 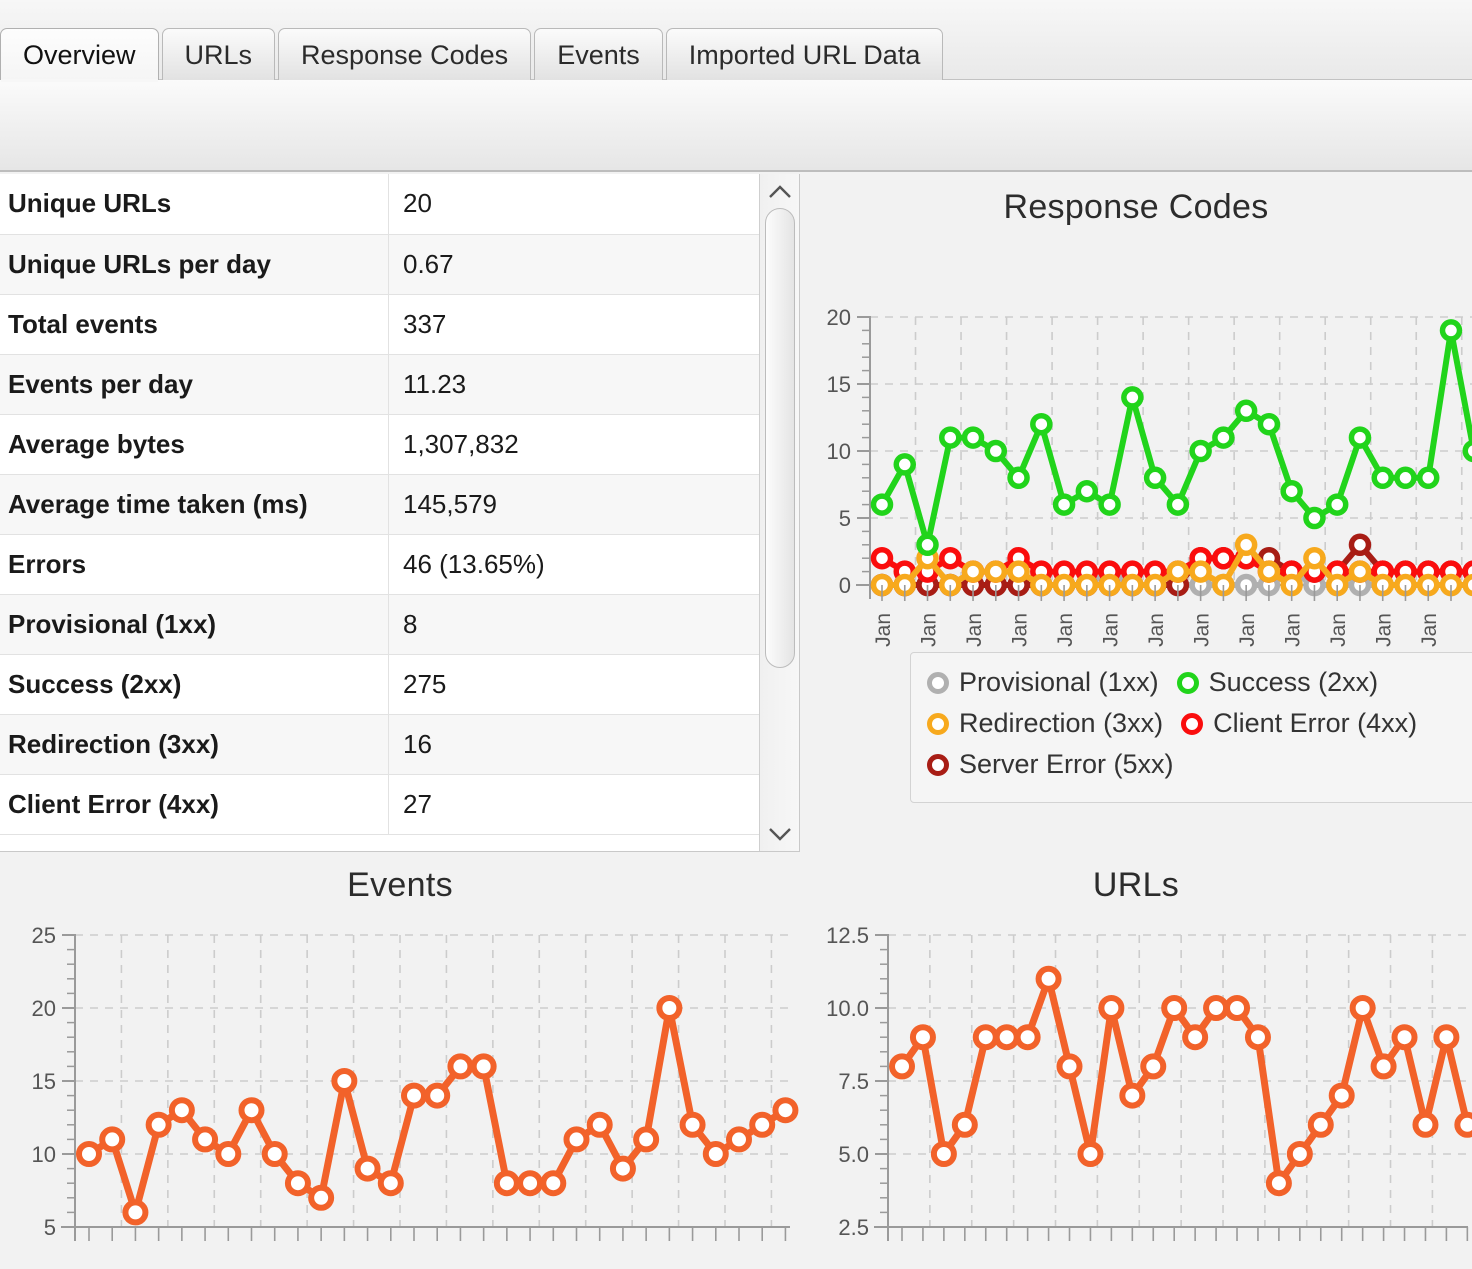 I want to click on svg-text: 2.5, so click(x=853, y=1227).